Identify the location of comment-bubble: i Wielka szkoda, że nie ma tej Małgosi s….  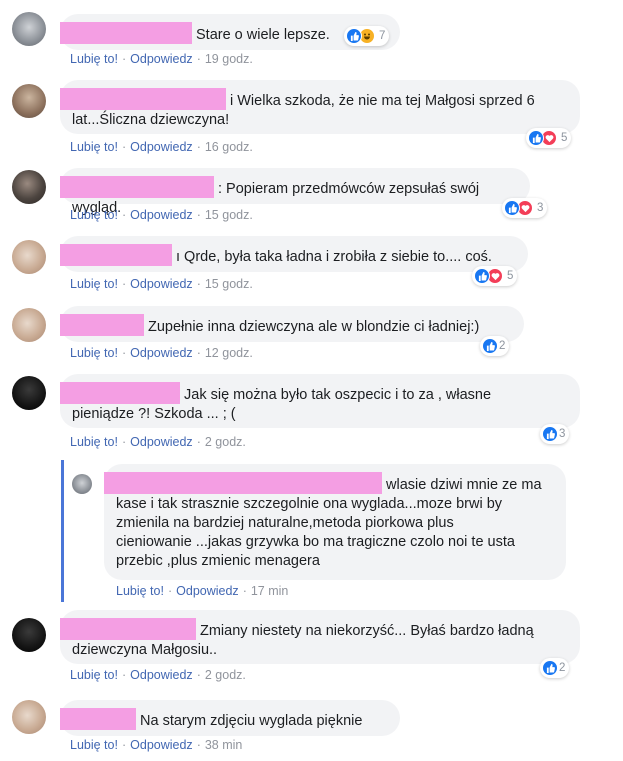
(320, 107).